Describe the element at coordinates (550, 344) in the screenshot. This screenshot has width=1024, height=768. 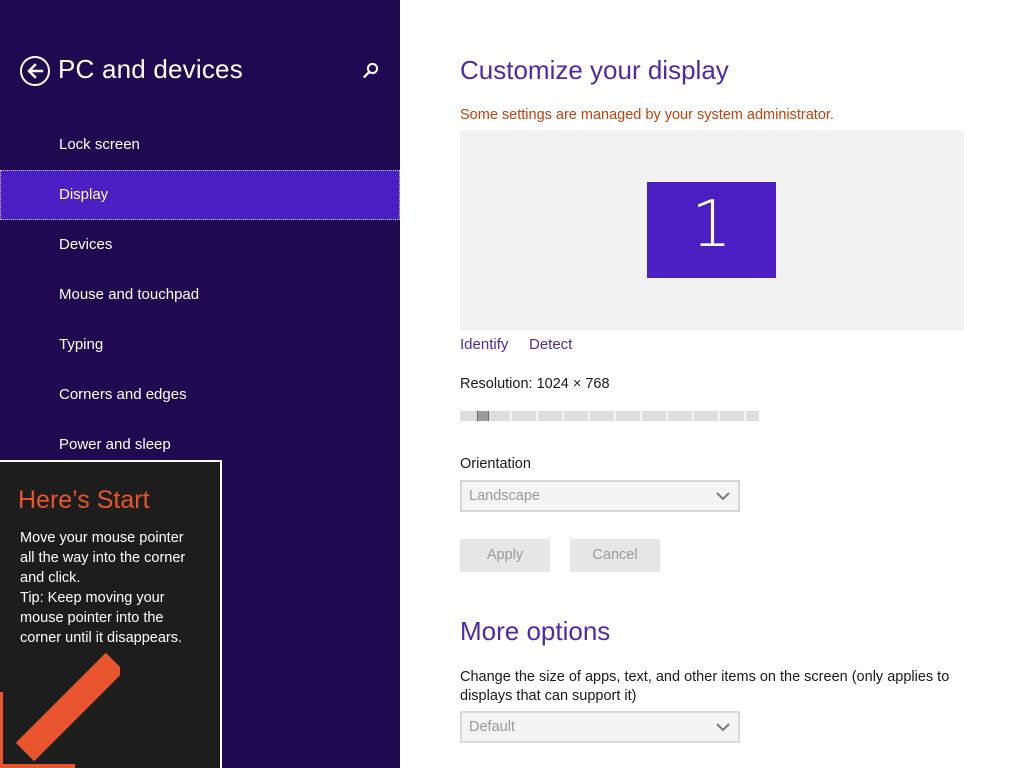
I see `detect-link: Detect` at that location.